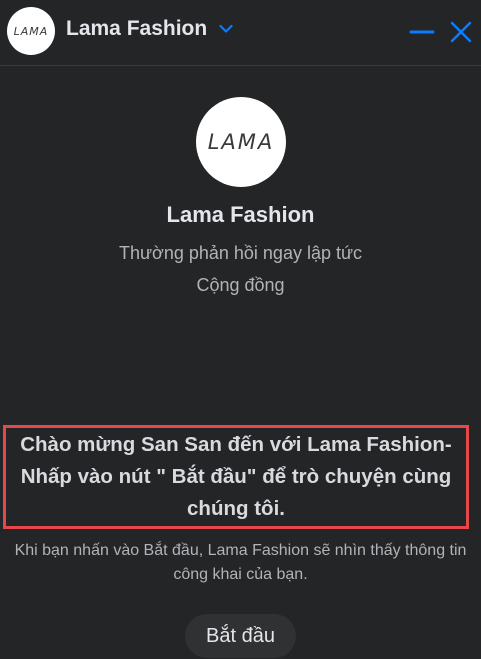 The width and height of the screenshot is (481, 659). What do you see at coordinates (240, 636) in the screenshot?
I see `start-button: Bắt đầu` at bounding box center [240, 636].